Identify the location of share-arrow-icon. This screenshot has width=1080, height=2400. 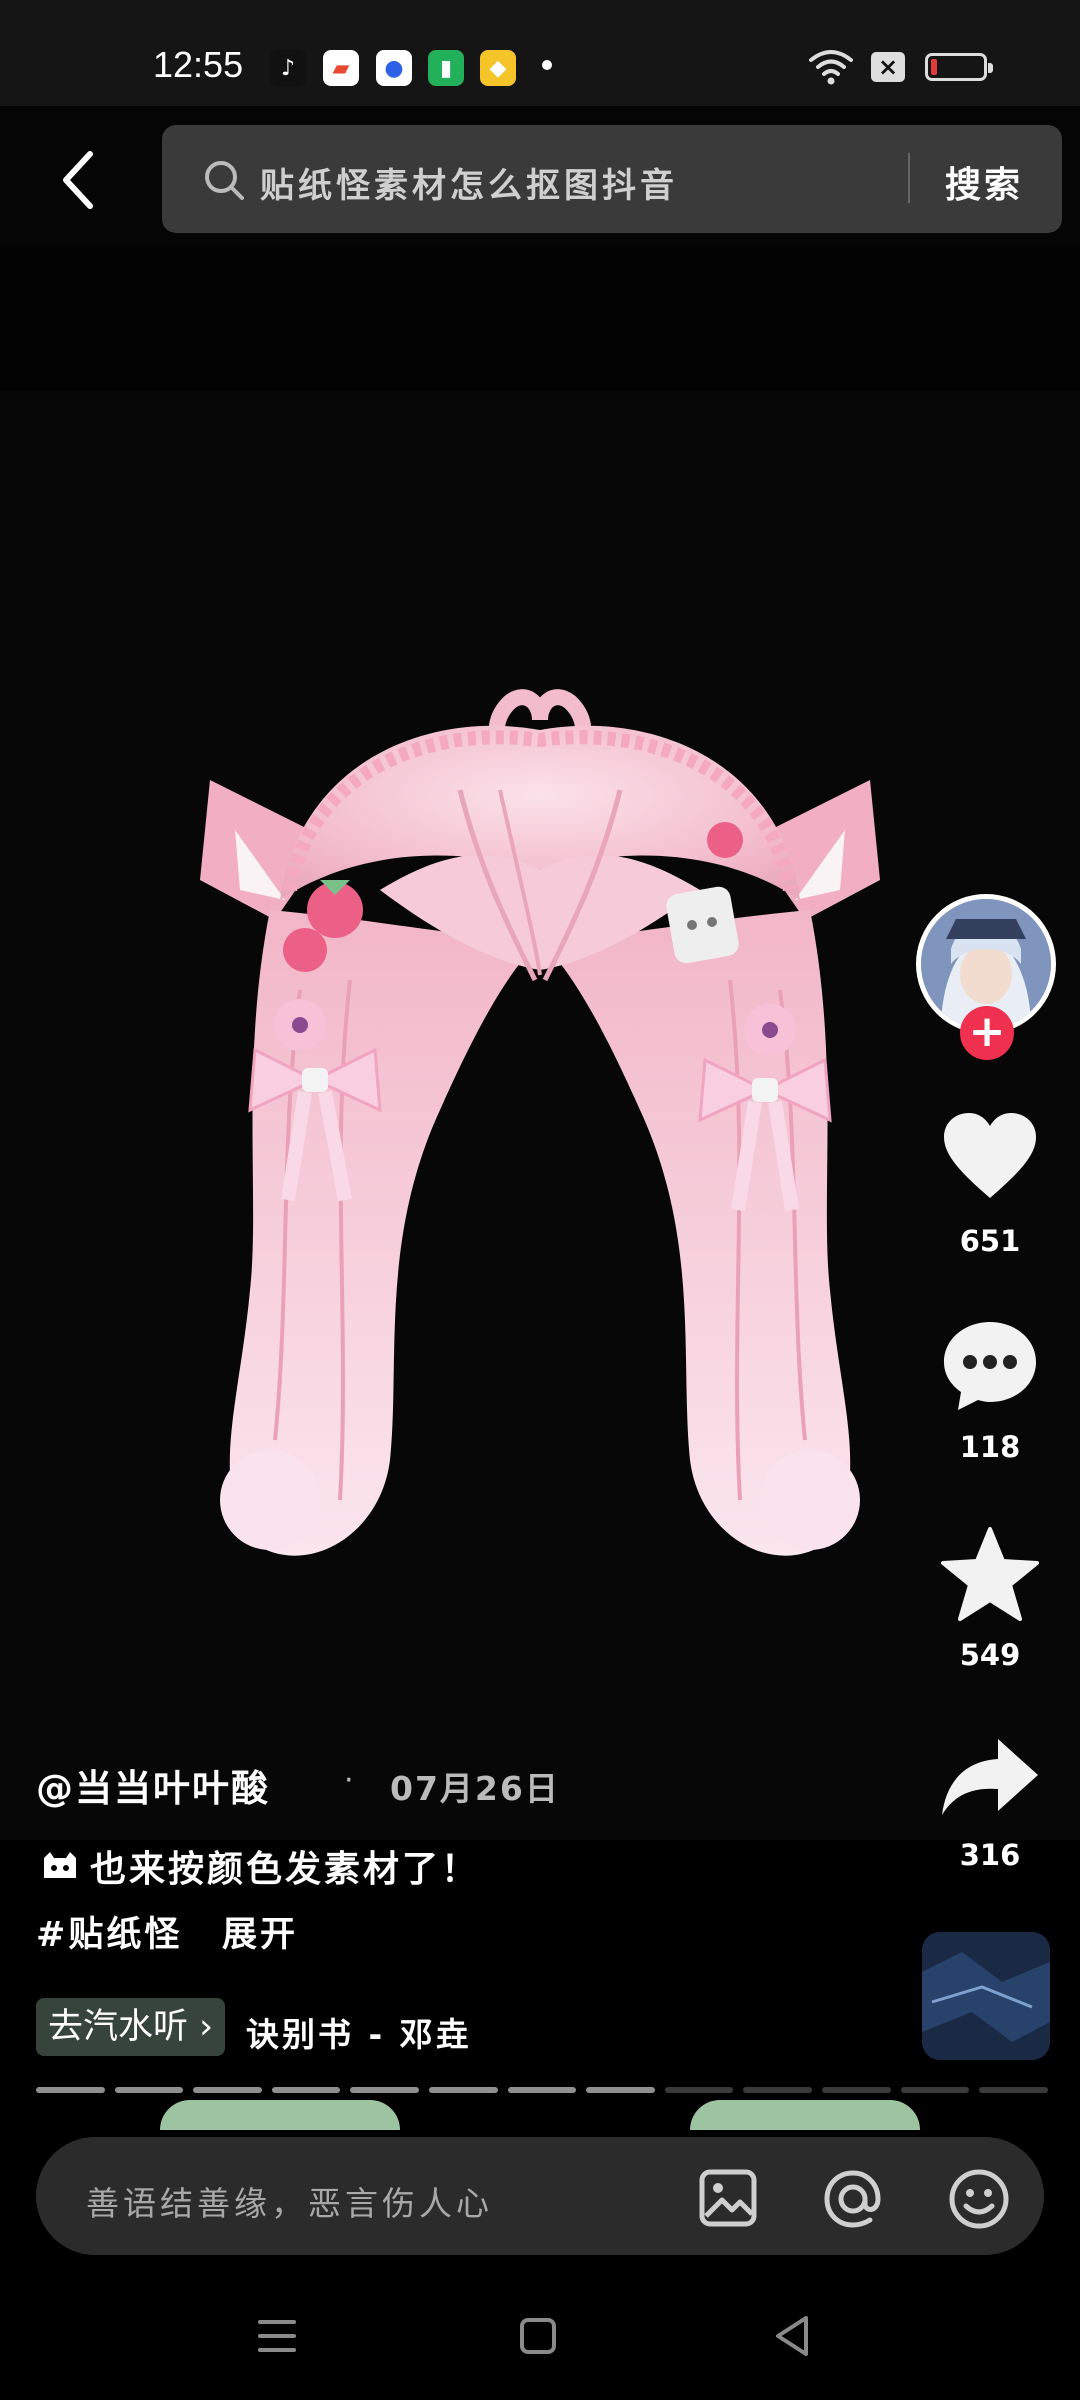
(990, 1777).